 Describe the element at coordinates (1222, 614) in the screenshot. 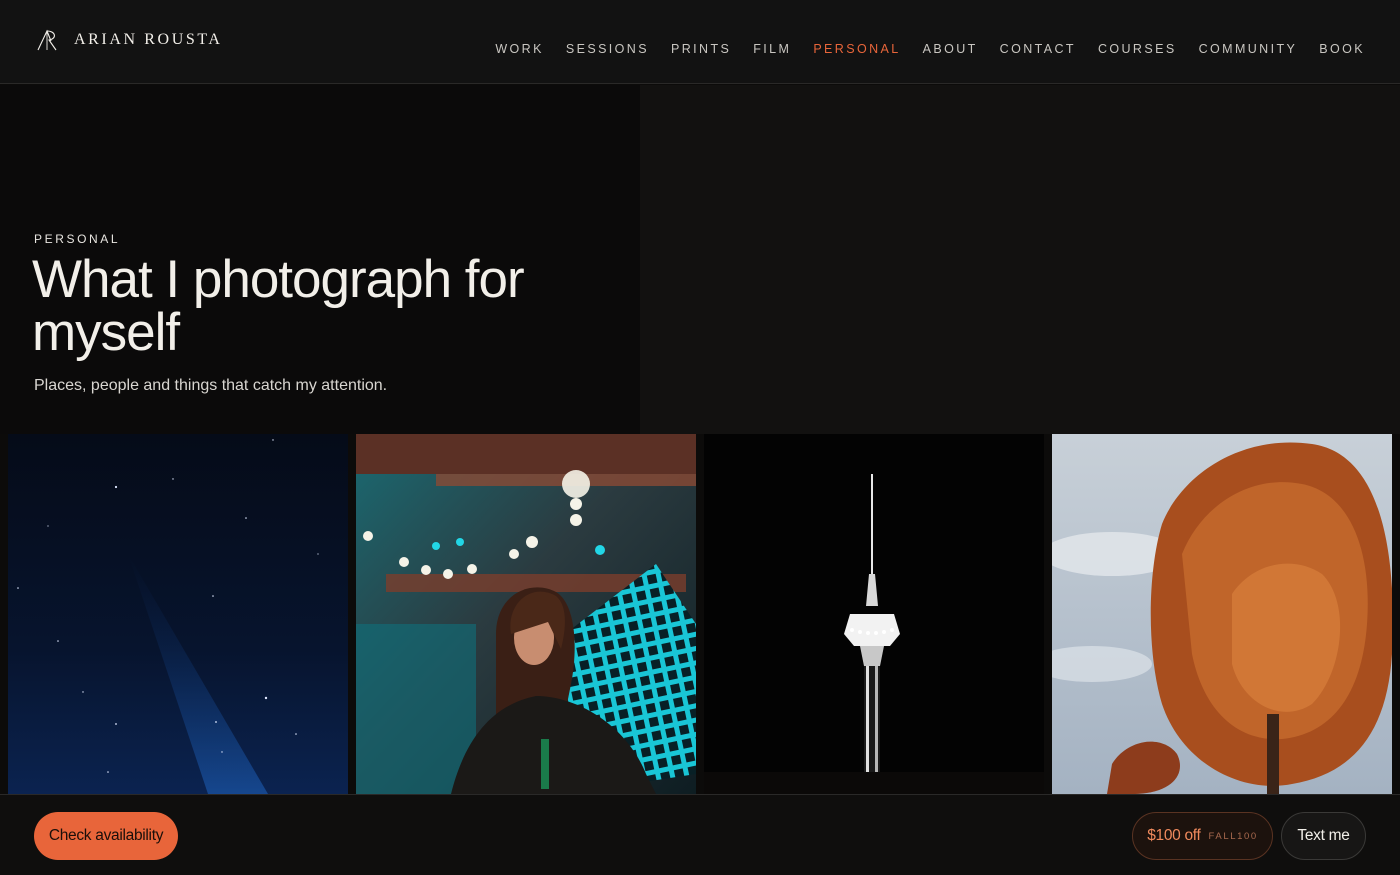

I see `gallery-photo-autumn-tree` at that location.